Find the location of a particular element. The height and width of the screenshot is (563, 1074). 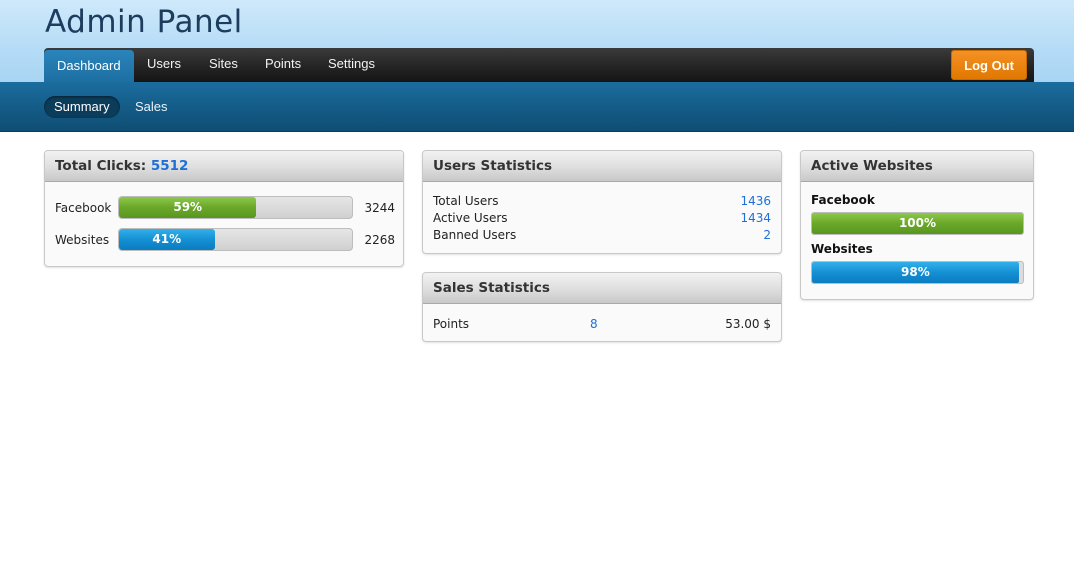

stat-label: Total Users is located at coordinates (466, 201).